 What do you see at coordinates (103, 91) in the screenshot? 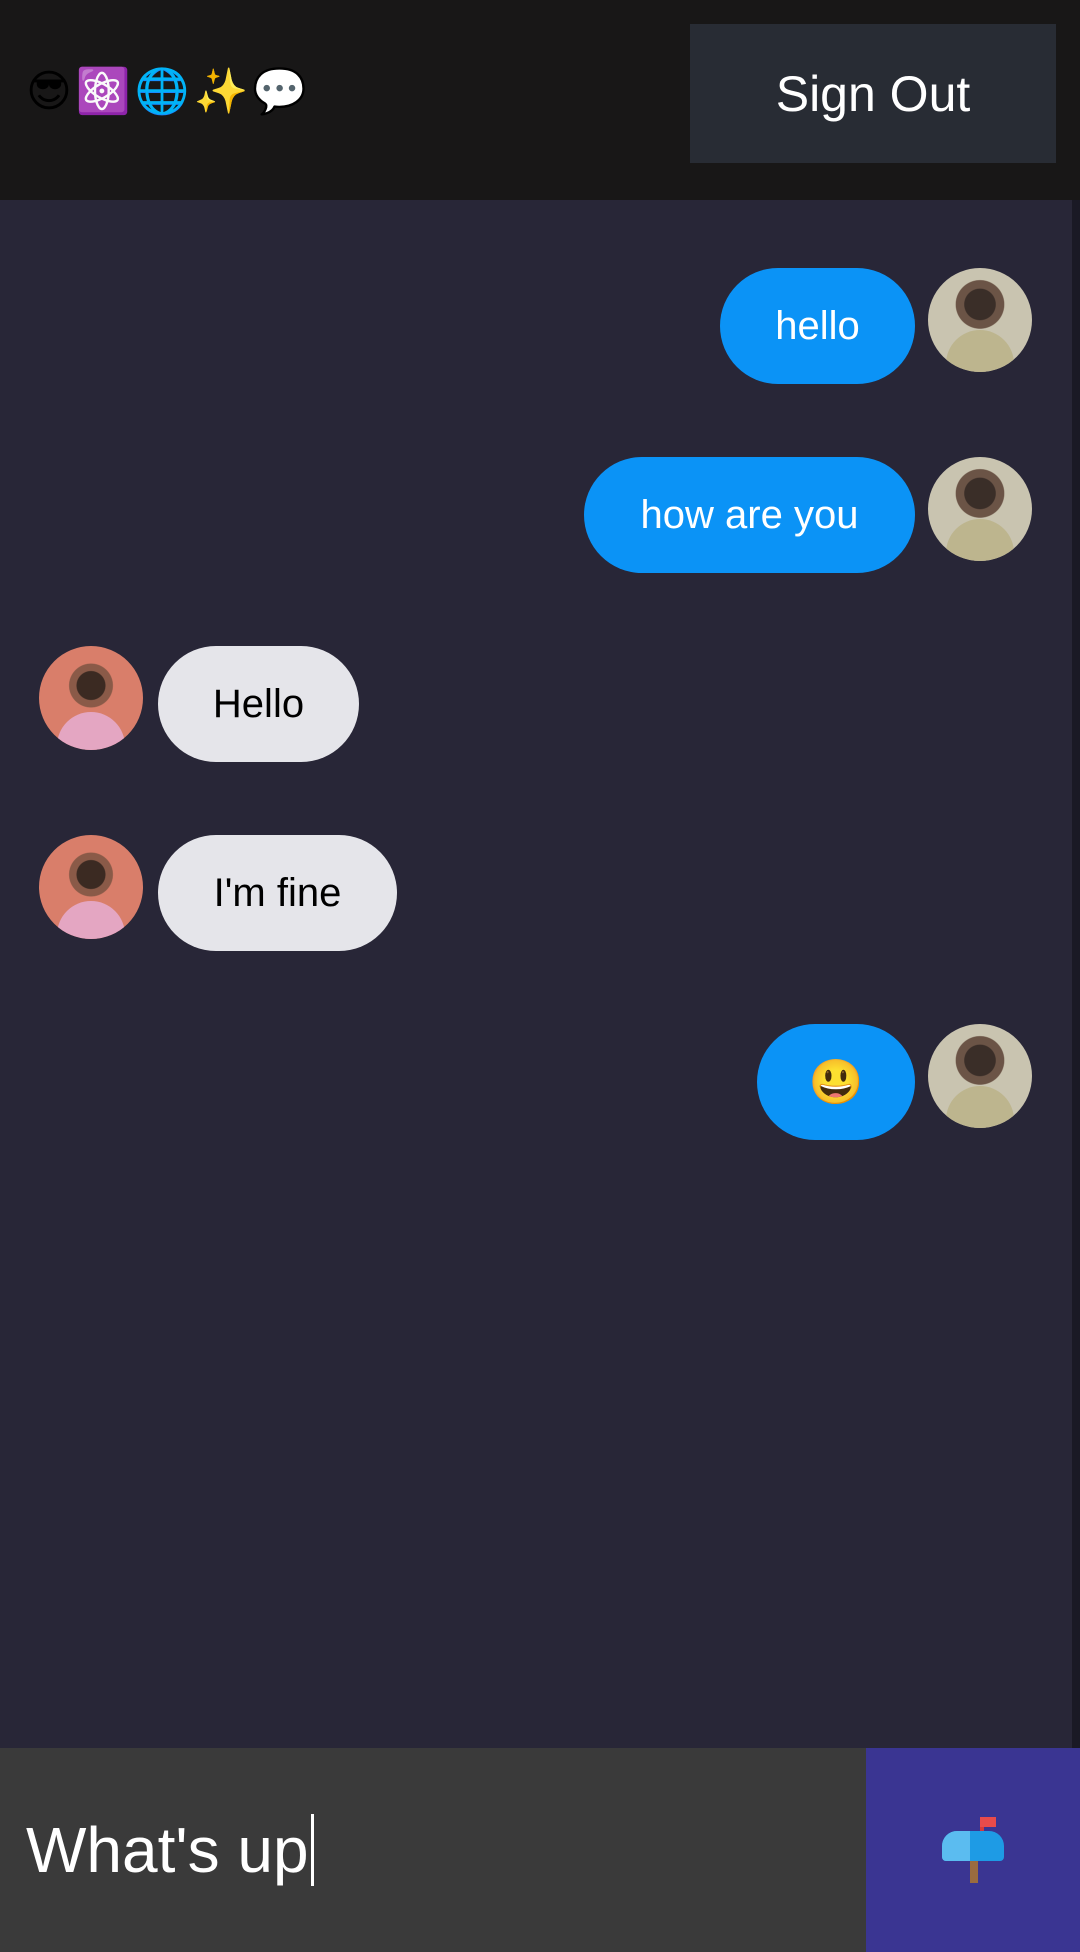
I see `atom-emoji-icon: ⚛️` at bounding box center [103, 91].